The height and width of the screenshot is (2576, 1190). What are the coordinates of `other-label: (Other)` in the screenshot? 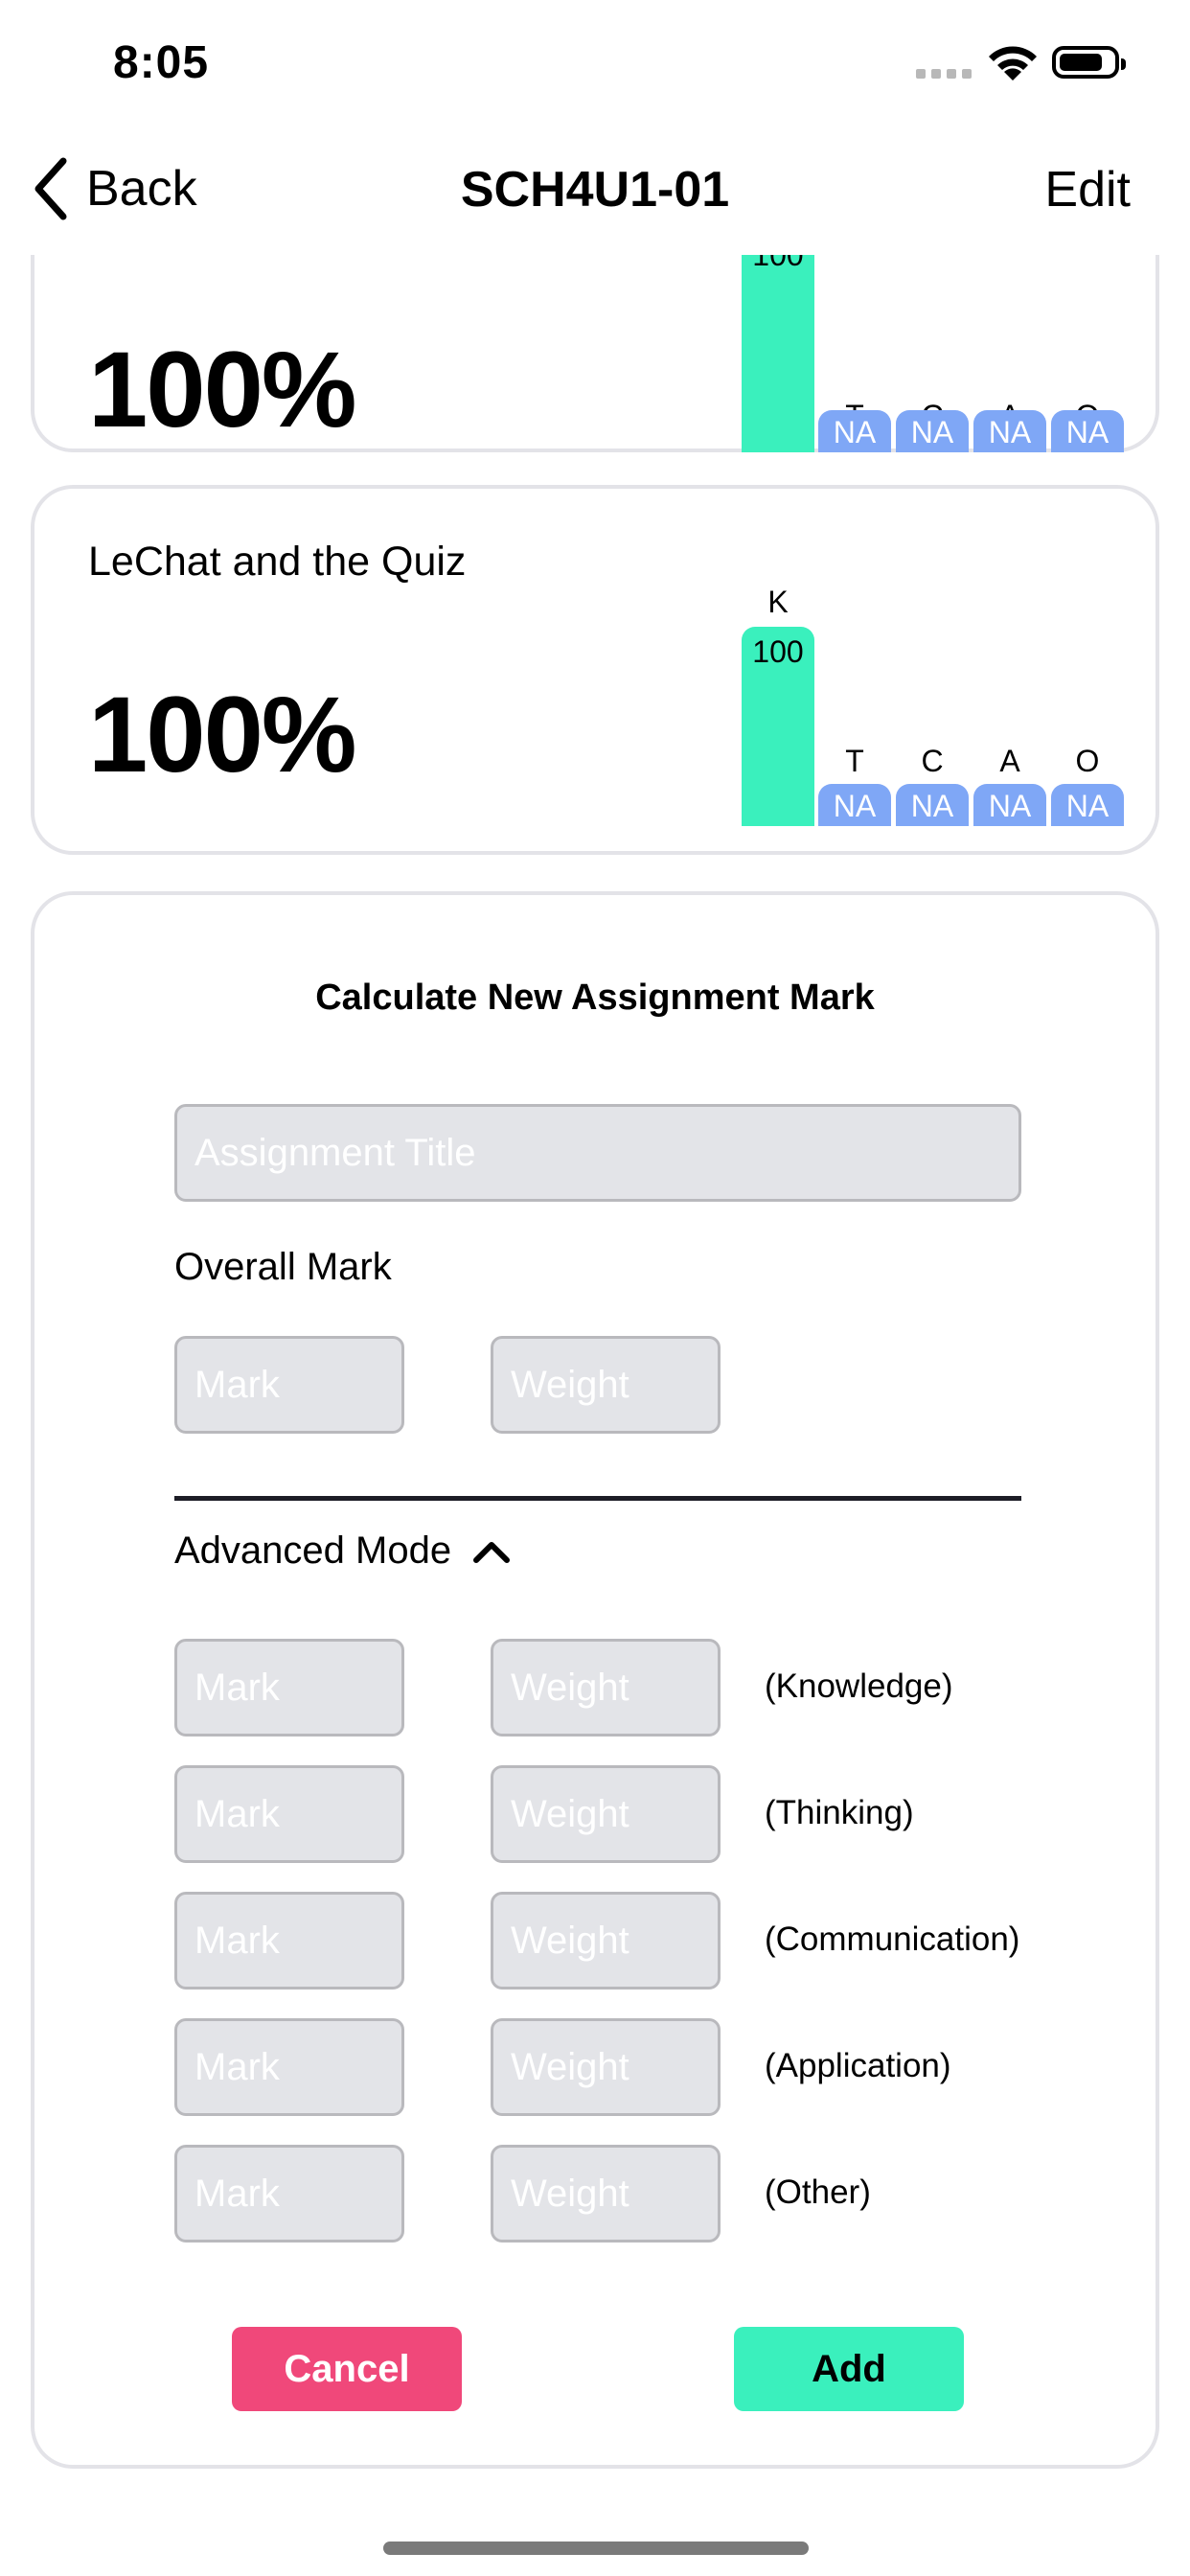 It's located at (818, 2192).